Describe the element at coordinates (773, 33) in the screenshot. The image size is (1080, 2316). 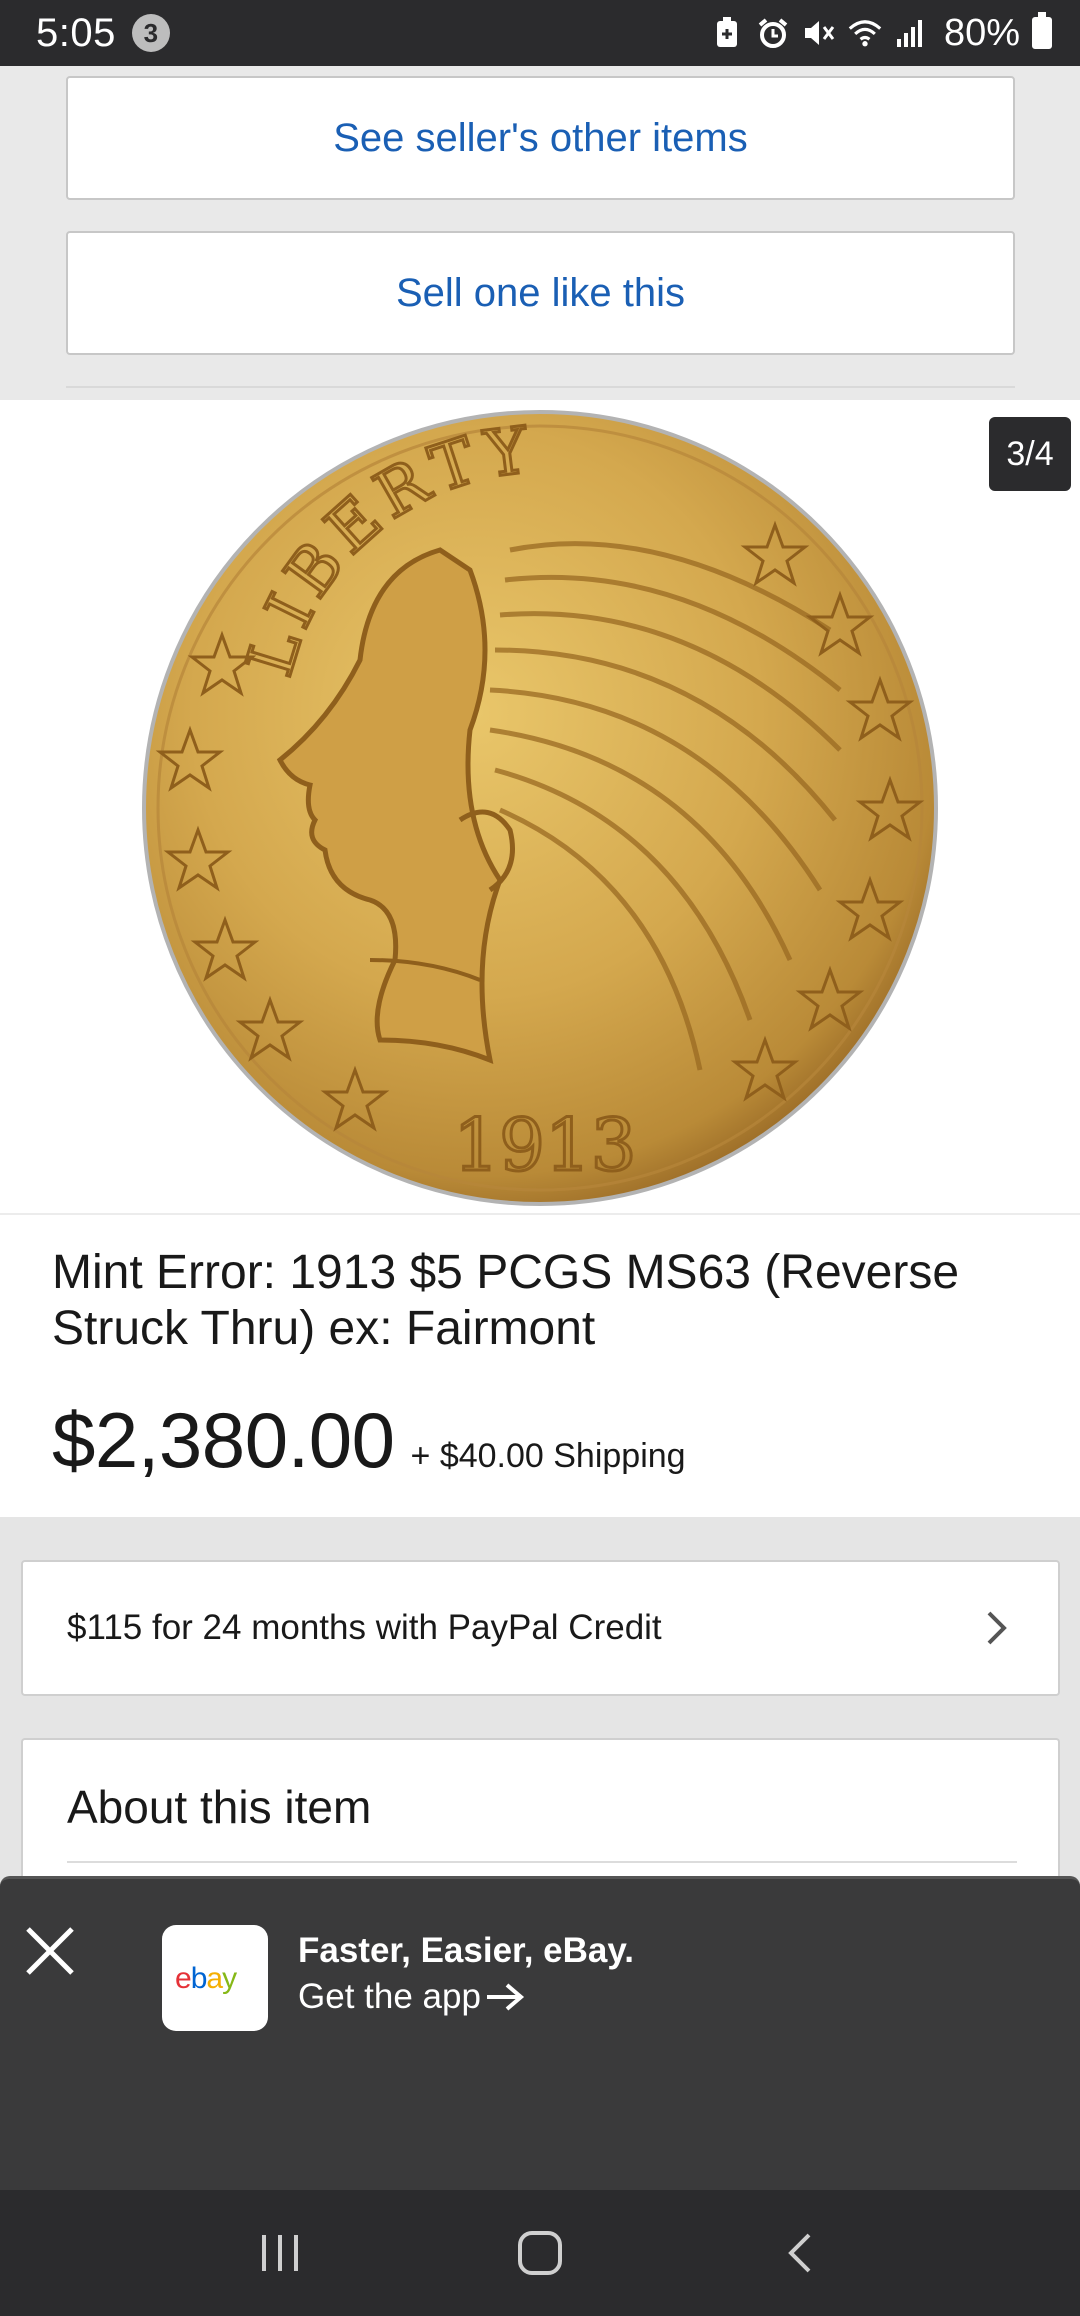
I see `alarm-icon` at that location.